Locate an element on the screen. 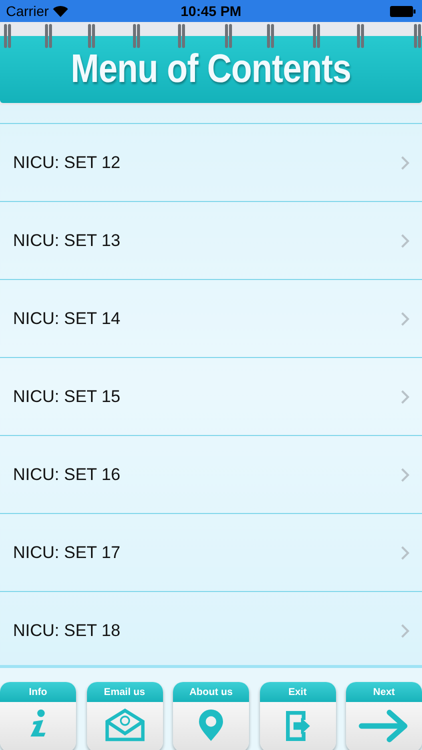  menu-item-label: NICU: SET 17 is located at coordinates (67, 552).